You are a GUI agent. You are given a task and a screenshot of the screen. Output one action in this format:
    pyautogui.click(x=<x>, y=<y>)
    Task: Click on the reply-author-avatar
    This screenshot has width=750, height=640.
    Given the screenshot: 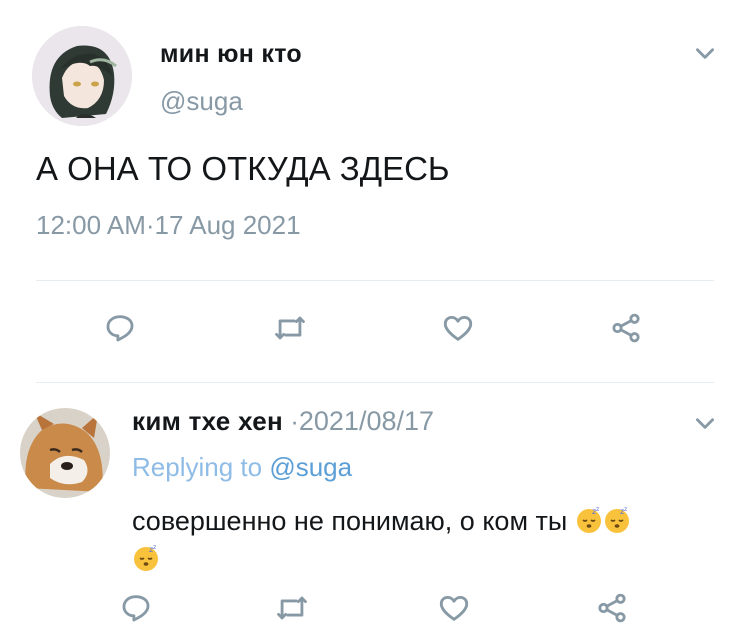 What is the action you would take?
    pyautogui.click(x=65, y=453)
    